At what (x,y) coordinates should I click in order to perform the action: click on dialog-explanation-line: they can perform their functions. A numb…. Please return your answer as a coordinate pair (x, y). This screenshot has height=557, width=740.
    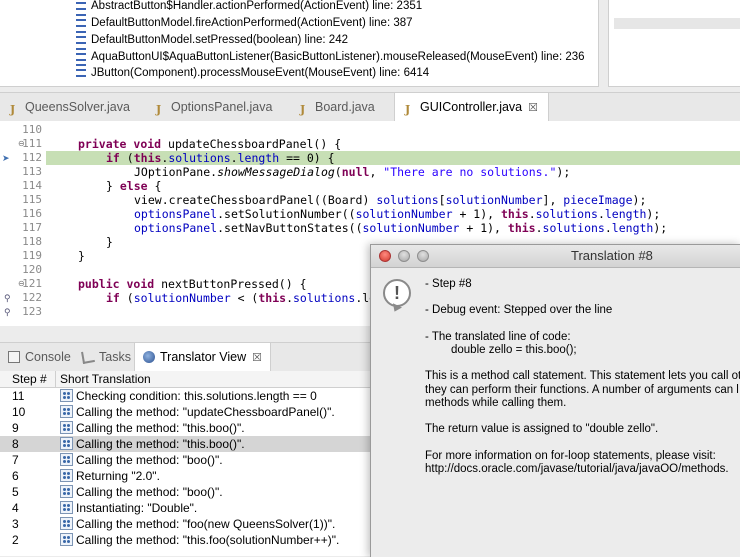
    Looking at the image, I should click on (582, 390).